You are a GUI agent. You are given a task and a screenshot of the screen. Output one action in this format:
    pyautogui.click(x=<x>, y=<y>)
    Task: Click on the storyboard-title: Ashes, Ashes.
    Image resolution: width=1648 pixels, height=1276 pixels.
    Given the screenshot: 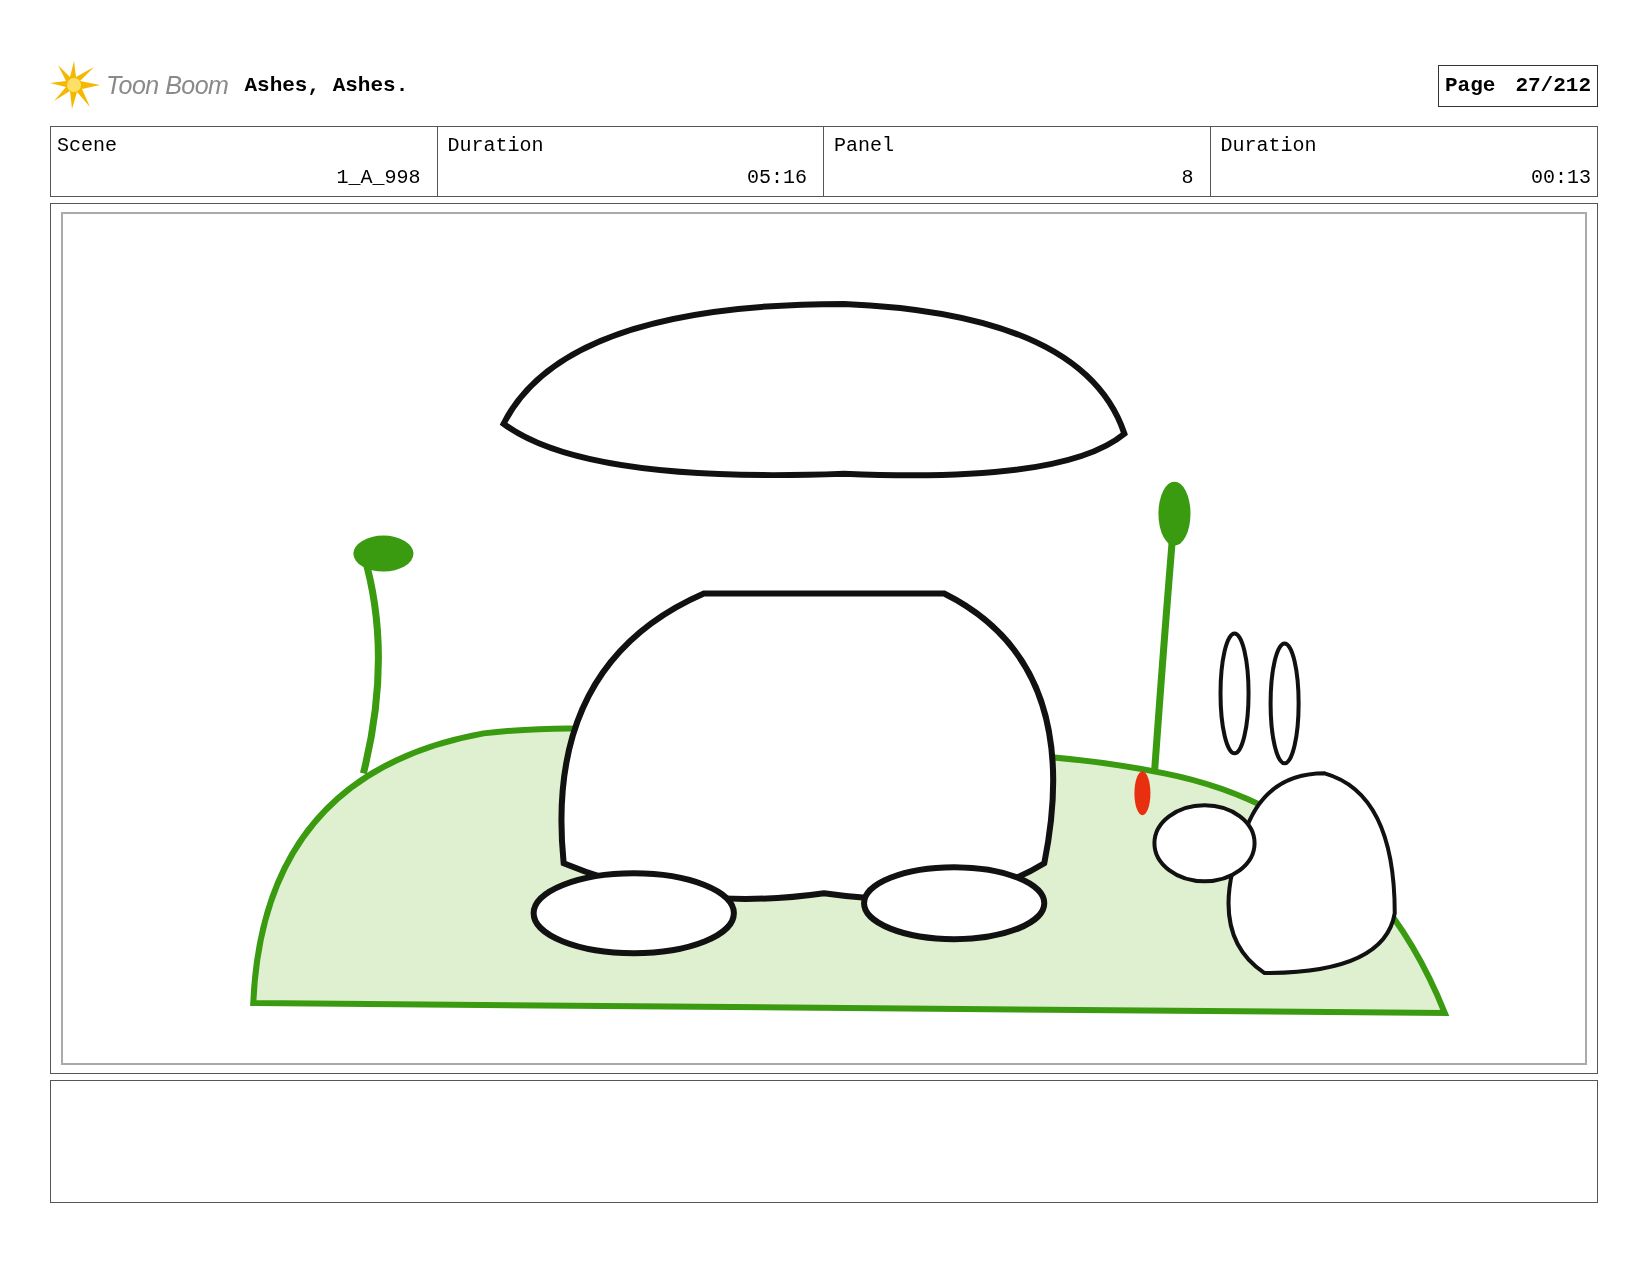 What is the action you would take?
    pyautogui.click(x=326, y=86)
    